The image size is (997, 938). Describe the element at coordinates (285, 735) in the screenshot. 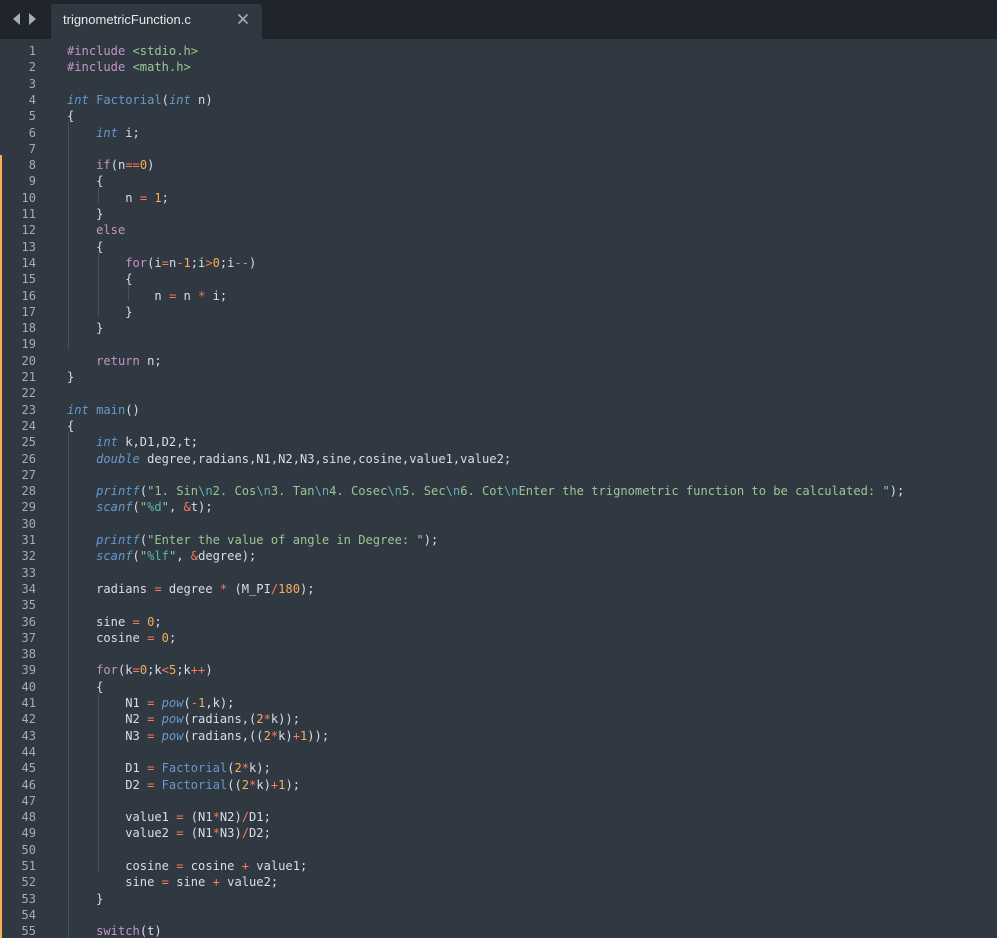

I see `code-token: k)` at that location.